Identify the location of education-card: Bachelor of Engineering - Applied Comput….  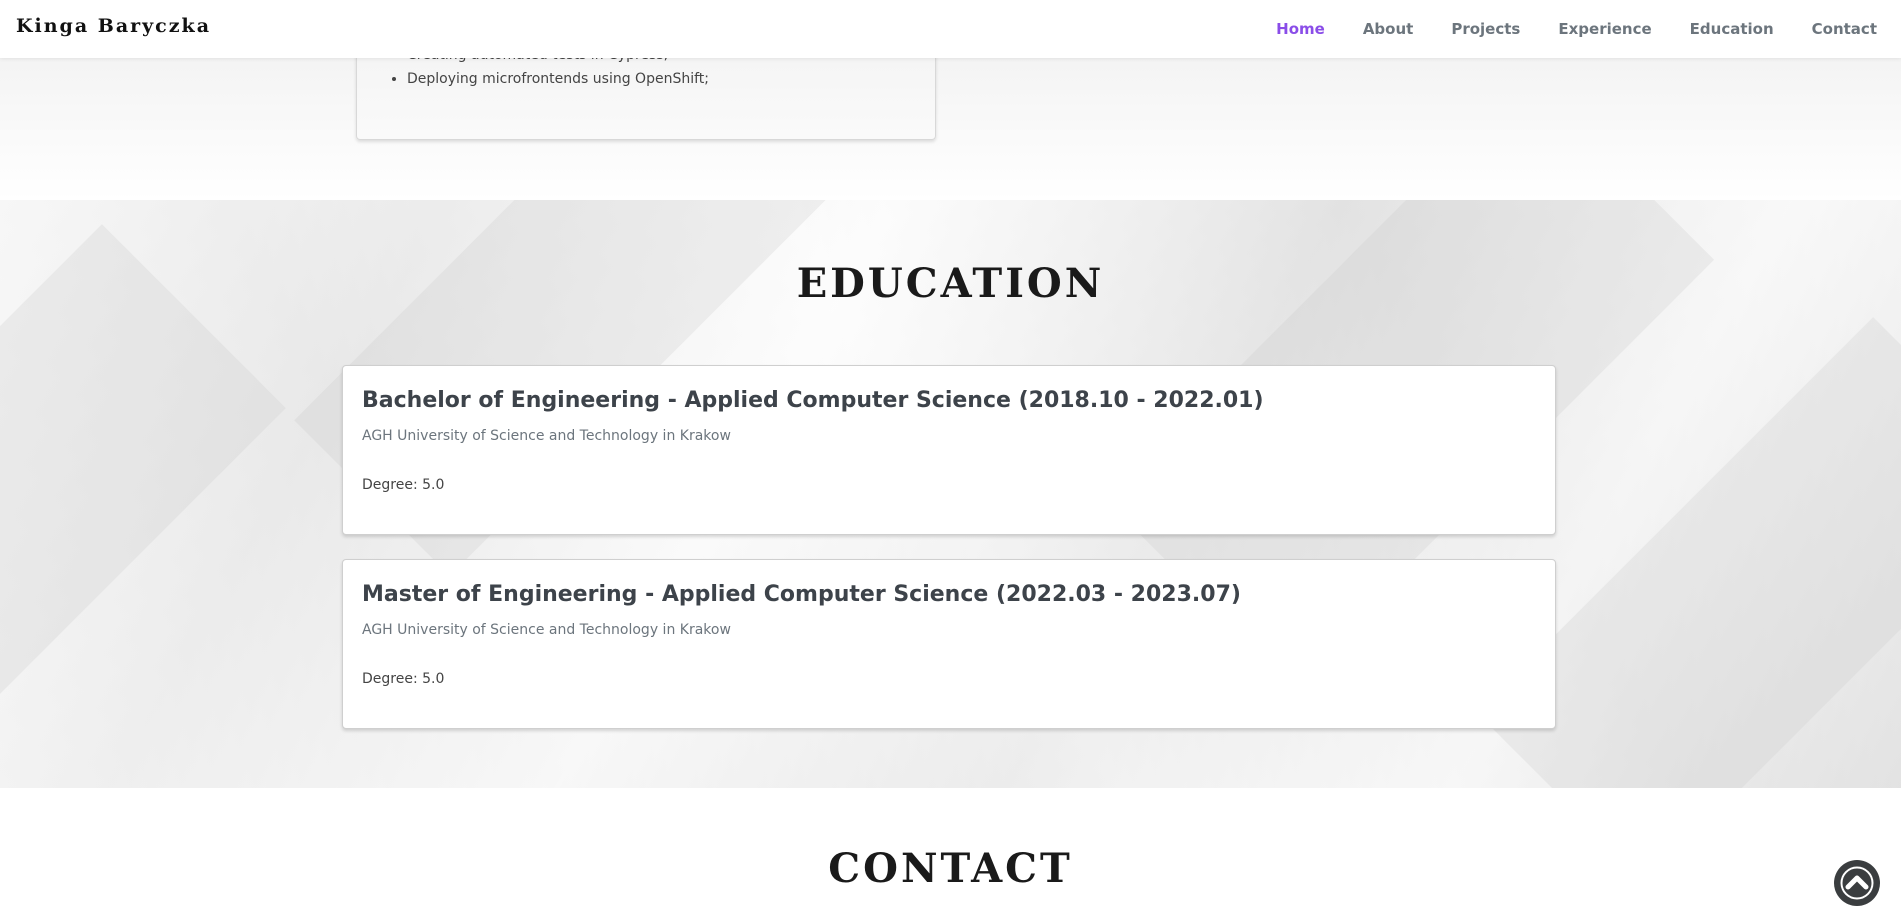
(949, 450).